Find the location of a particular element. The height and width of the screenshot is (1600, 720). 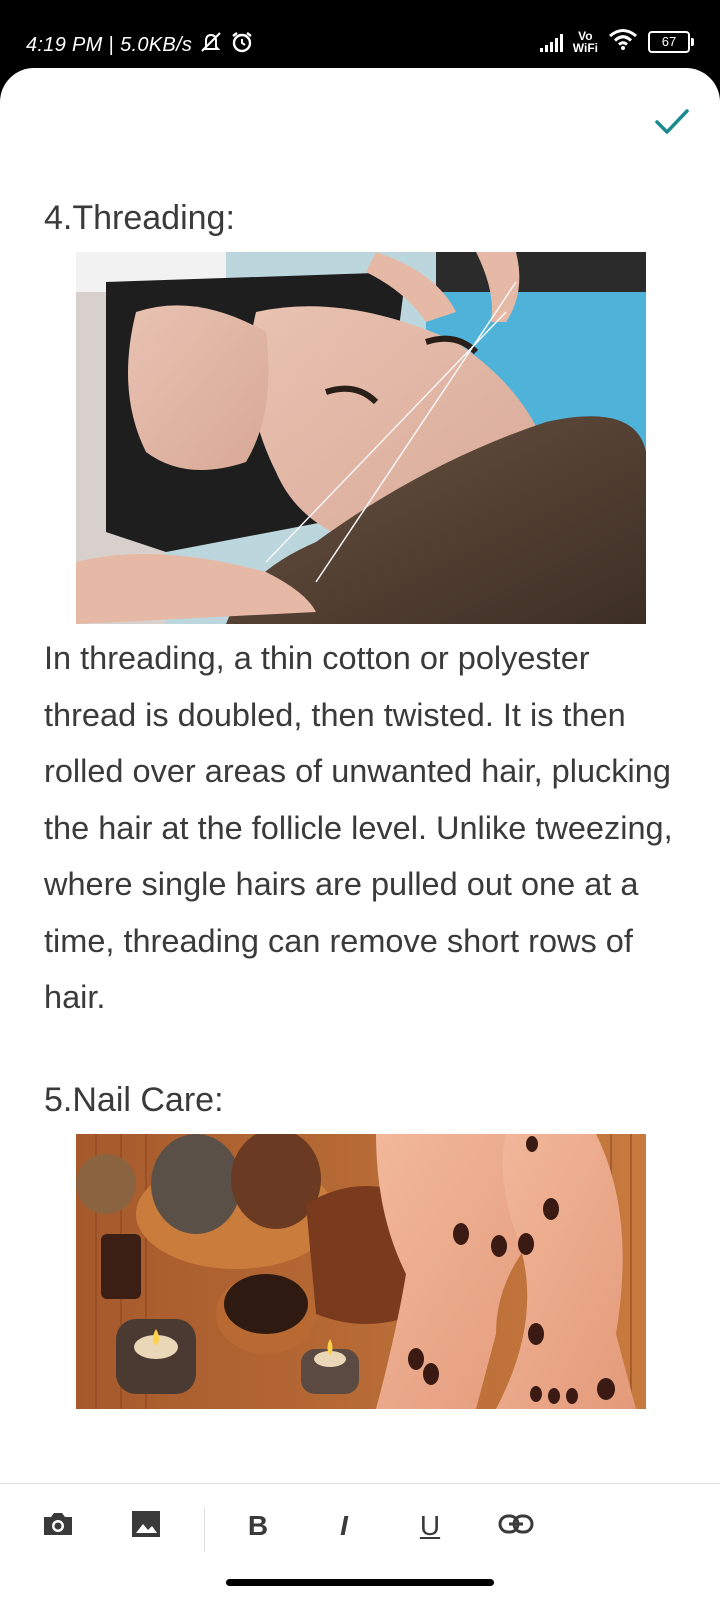

toolbar-divider is located at coordinates (204, 1530).